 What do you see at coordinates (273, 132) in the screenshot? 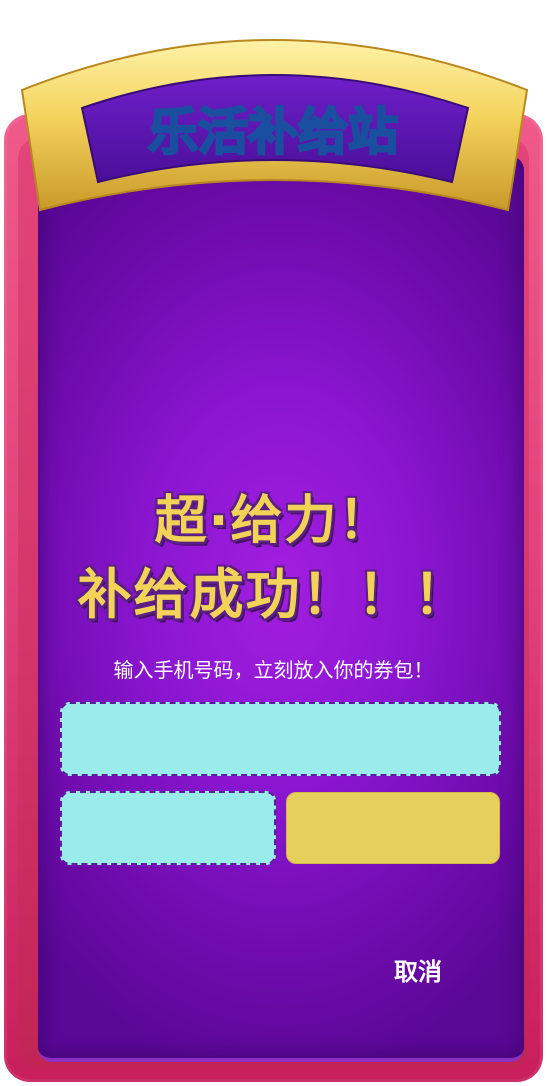
I see `banner-title-text: 乐活补给站` at bounding box center [273, 132].